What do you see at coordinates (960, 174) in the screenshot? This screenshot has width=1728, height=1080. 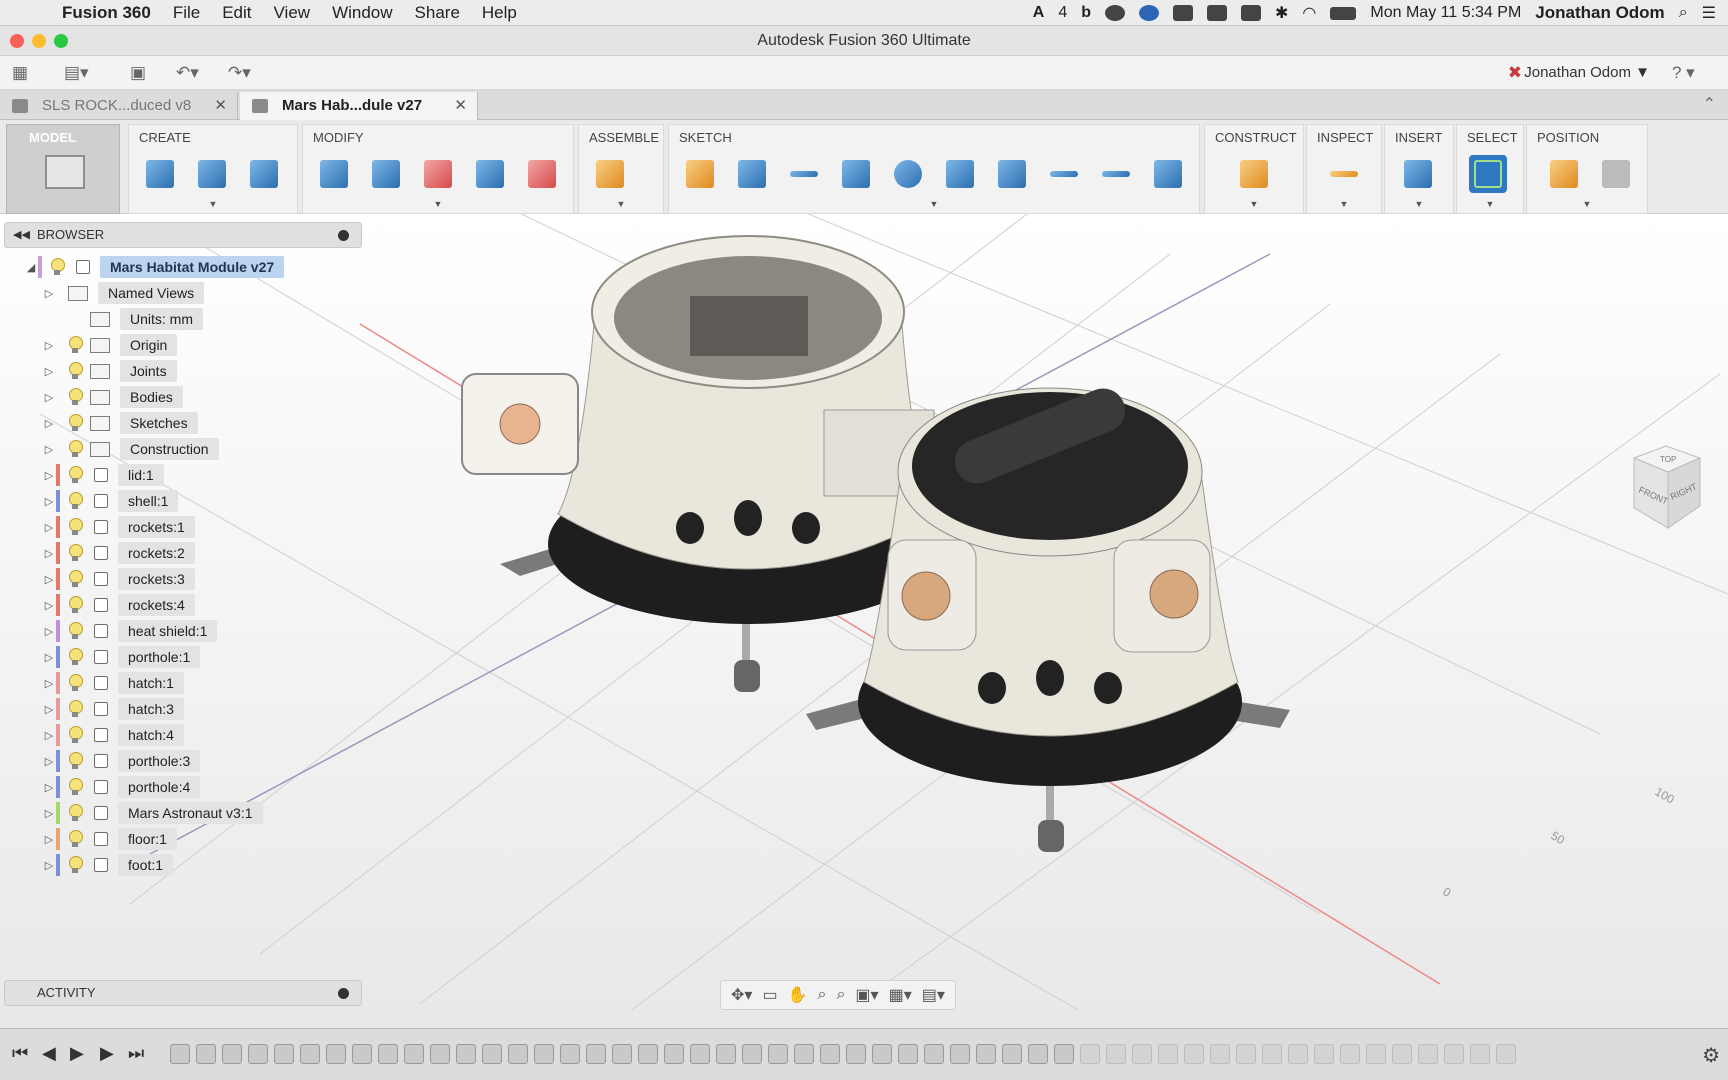 I see `fillet-sketch-button` at bounding box center [960, 174].